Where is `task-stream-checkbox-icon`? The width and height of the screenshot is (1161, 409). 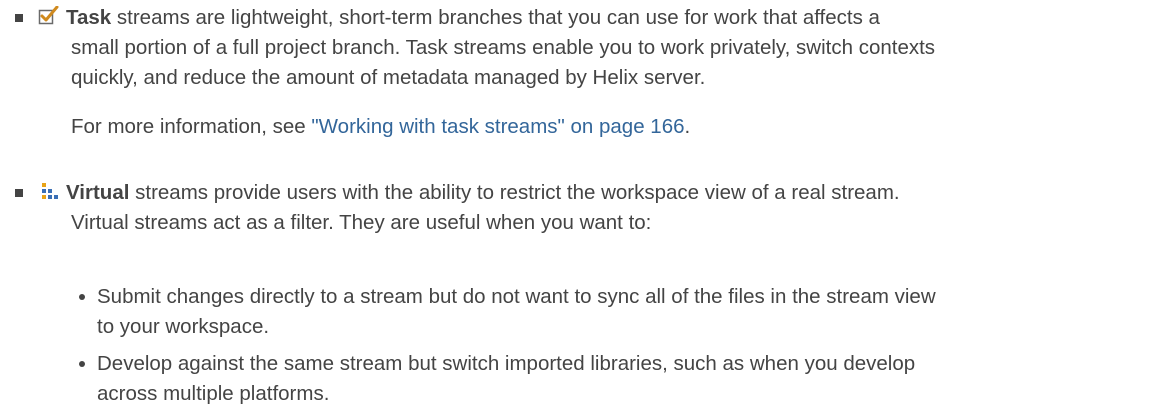
task-stream-checkbox-icon is located at coordinates (49, 20).